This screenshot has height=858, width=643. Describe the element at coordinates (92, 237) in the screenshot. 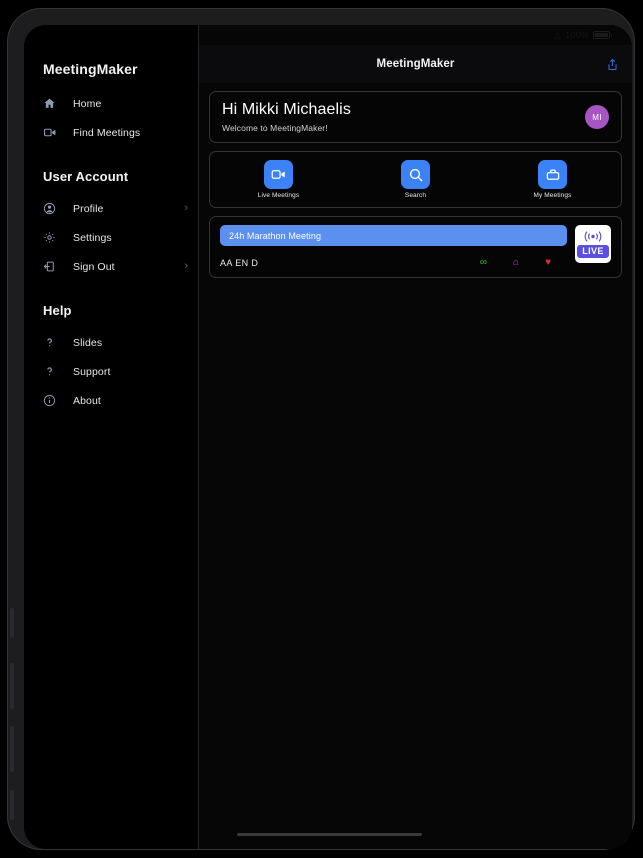

I see `sidebar-item-label: Settings` at that location.